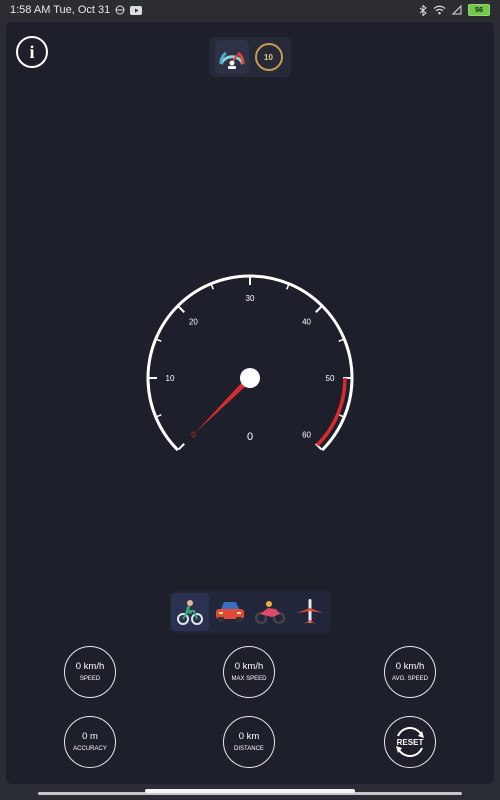 This screenshot has height=800, width=500. Describe the element at coordinates (249, 666) in the screenshot. I see `max-speed-value: 0 km/h` at that location.